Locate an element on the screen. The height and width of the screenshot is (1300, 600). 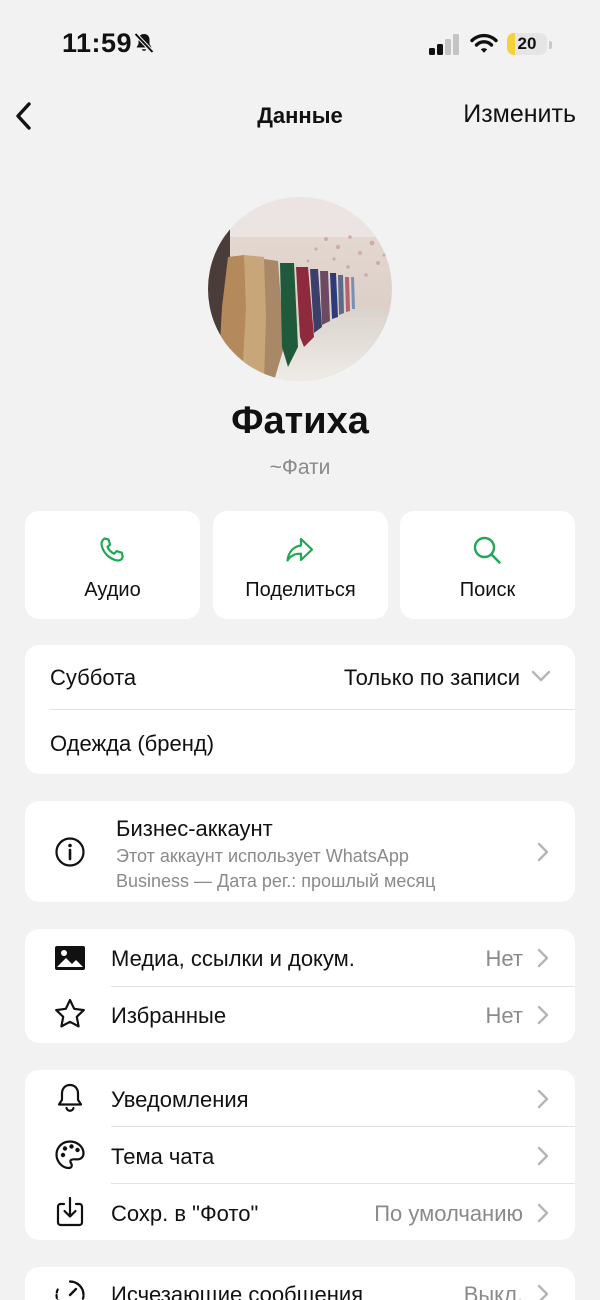
avatar-photo is located at coordinates (300, 289).